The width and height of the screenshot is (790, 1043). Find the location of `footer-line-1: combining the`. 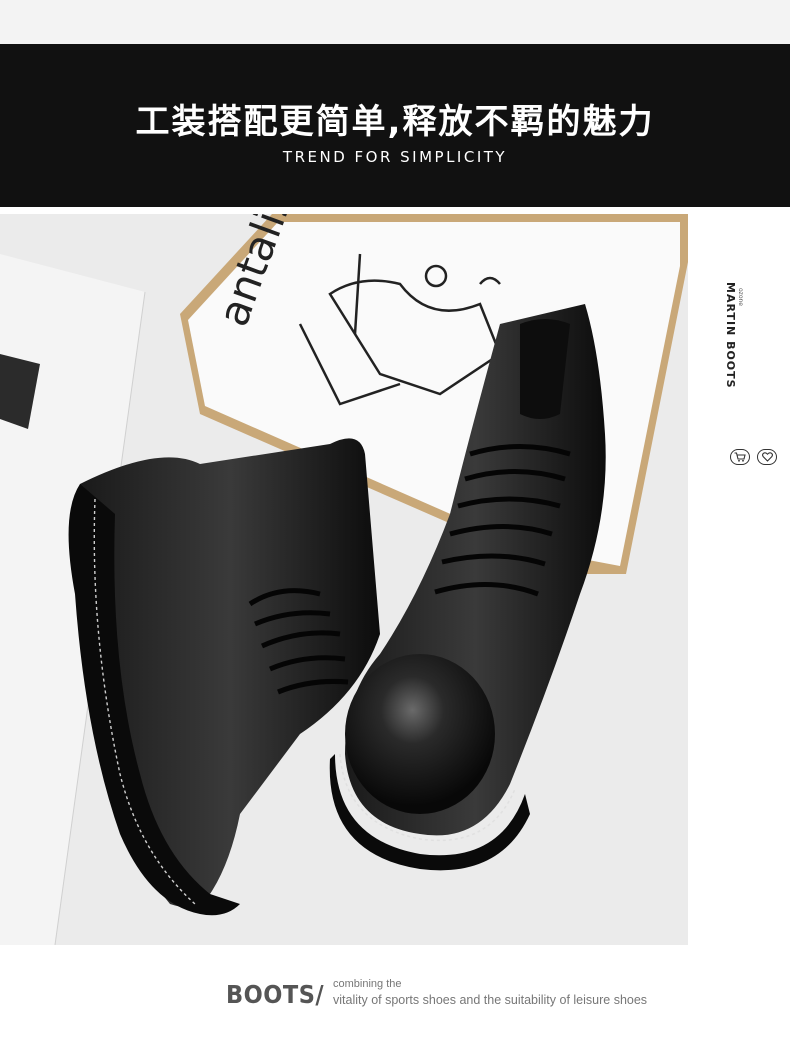

footer-line-1: combining the is located at coordinates (367, 984).